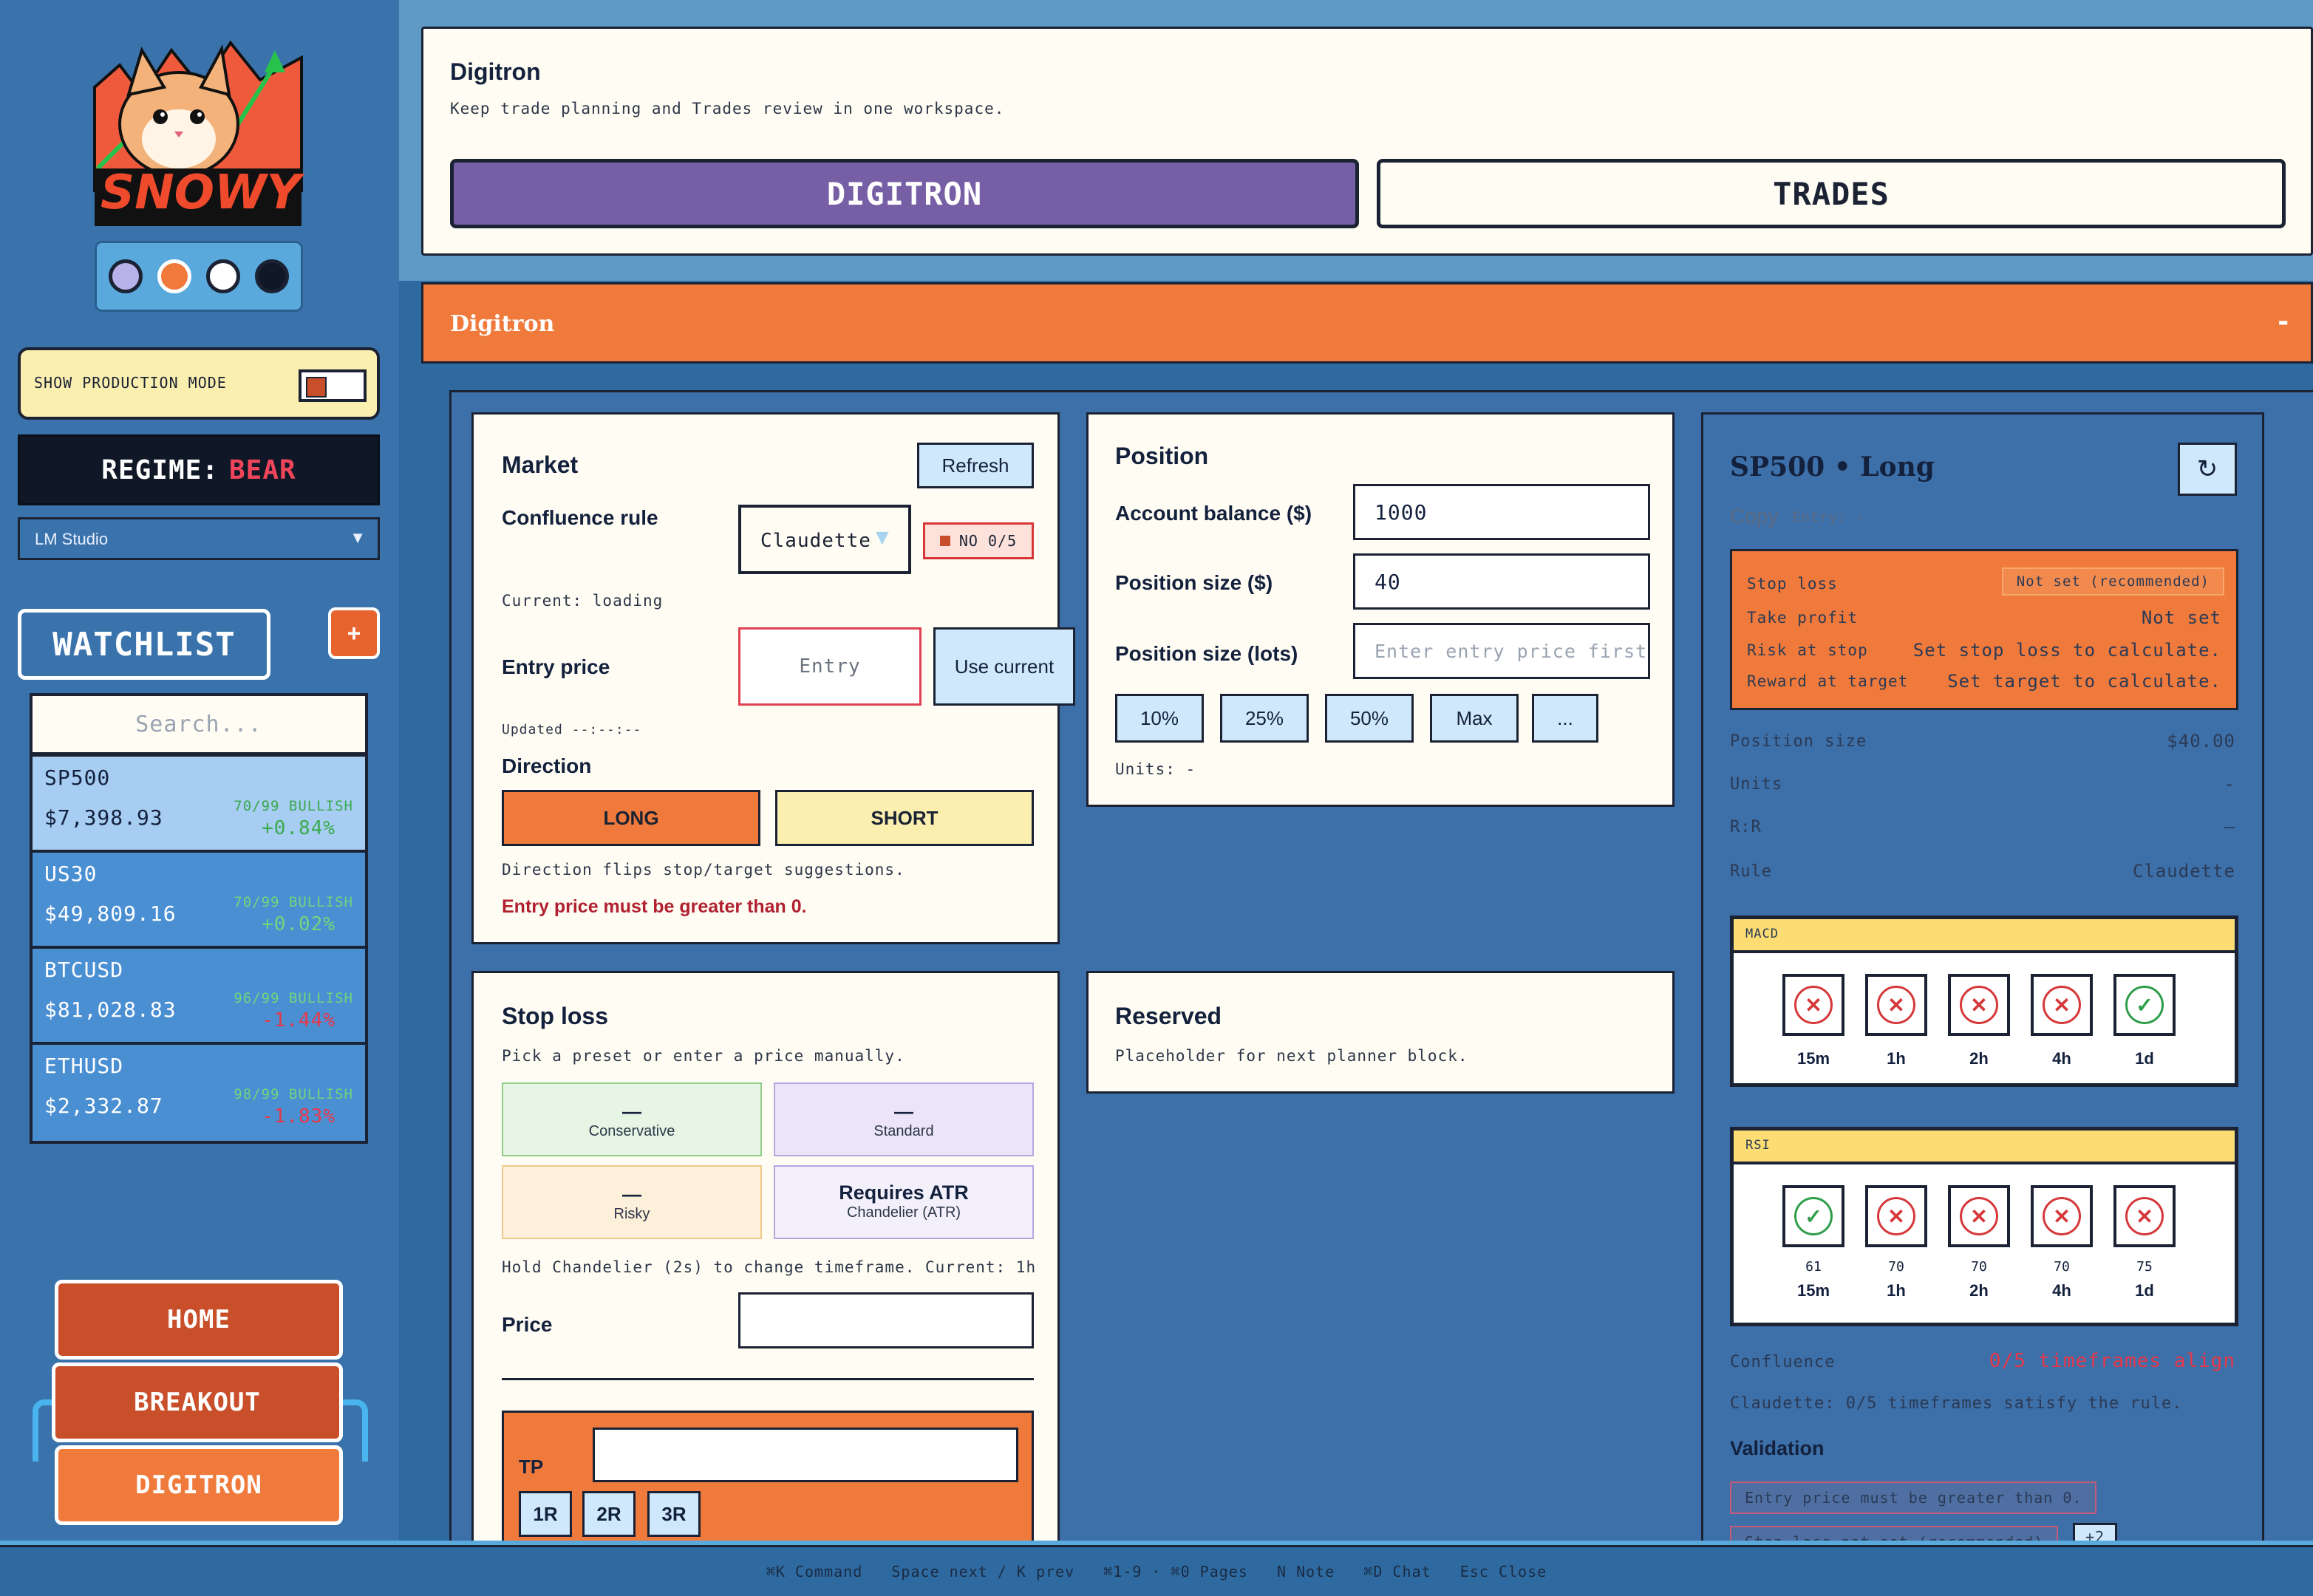 Image resolution: width=2313 pixels, height=1596 pixels. What do you see at coordinates (815, 541) in the screenshot?
I see `confluence-rule-value: Claudette` at bounding box center [815, 541].